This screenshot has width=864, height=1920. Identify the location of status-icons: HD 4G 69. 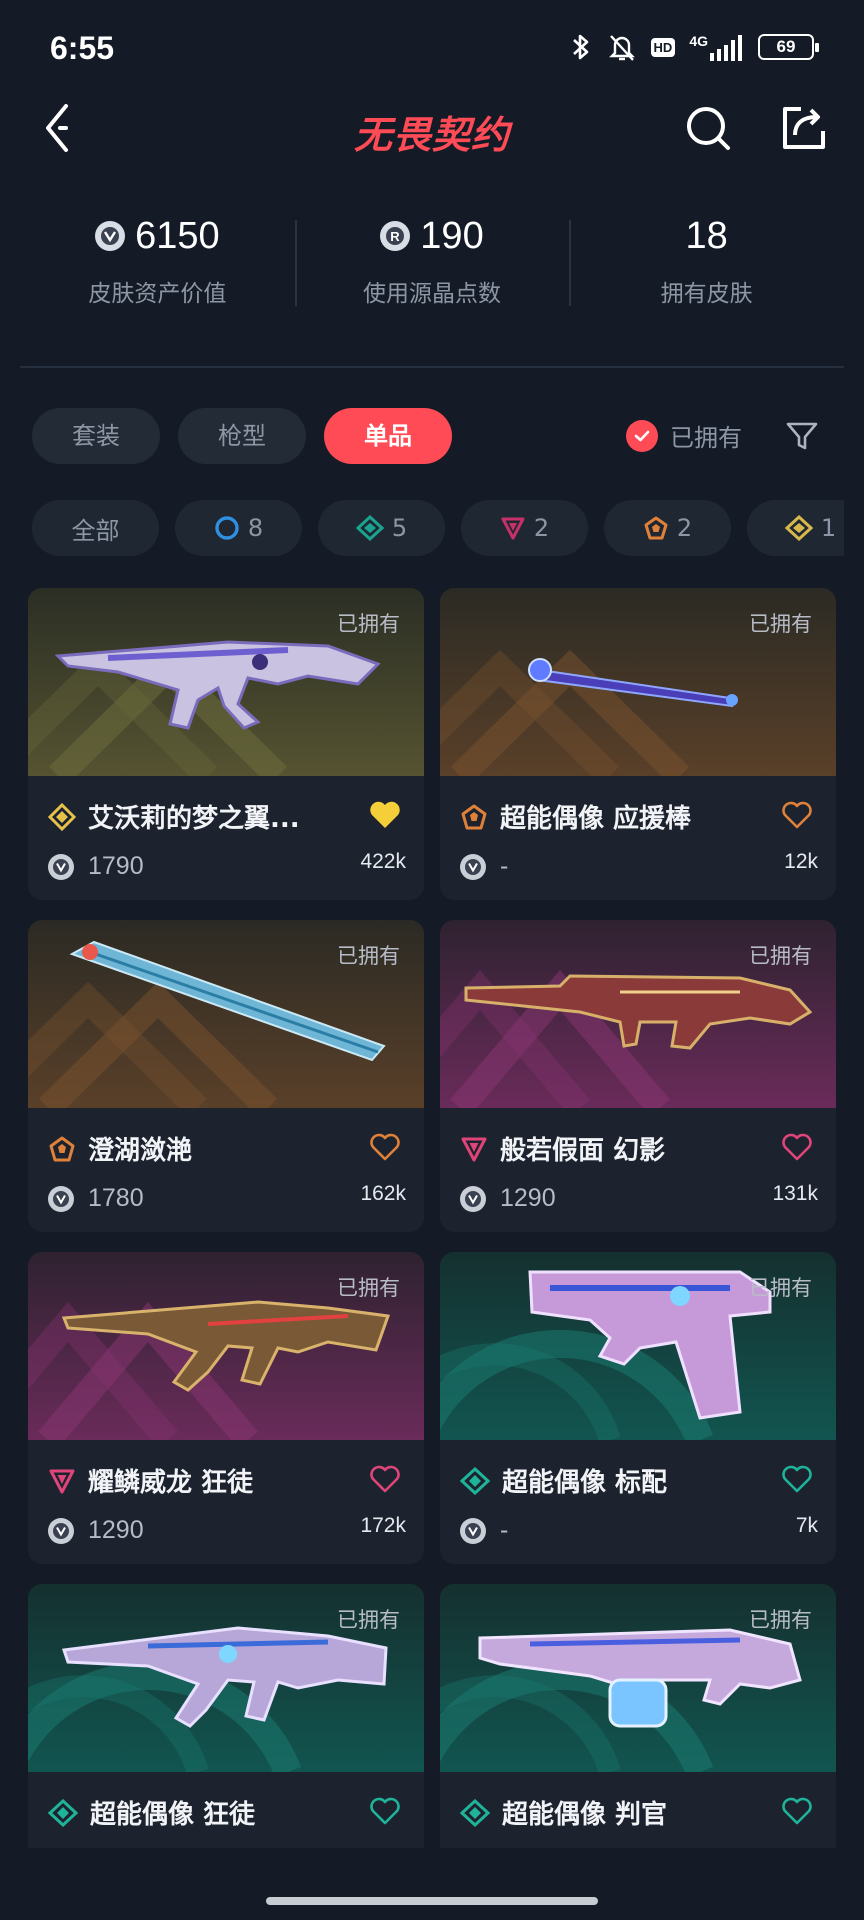
(694, 47).